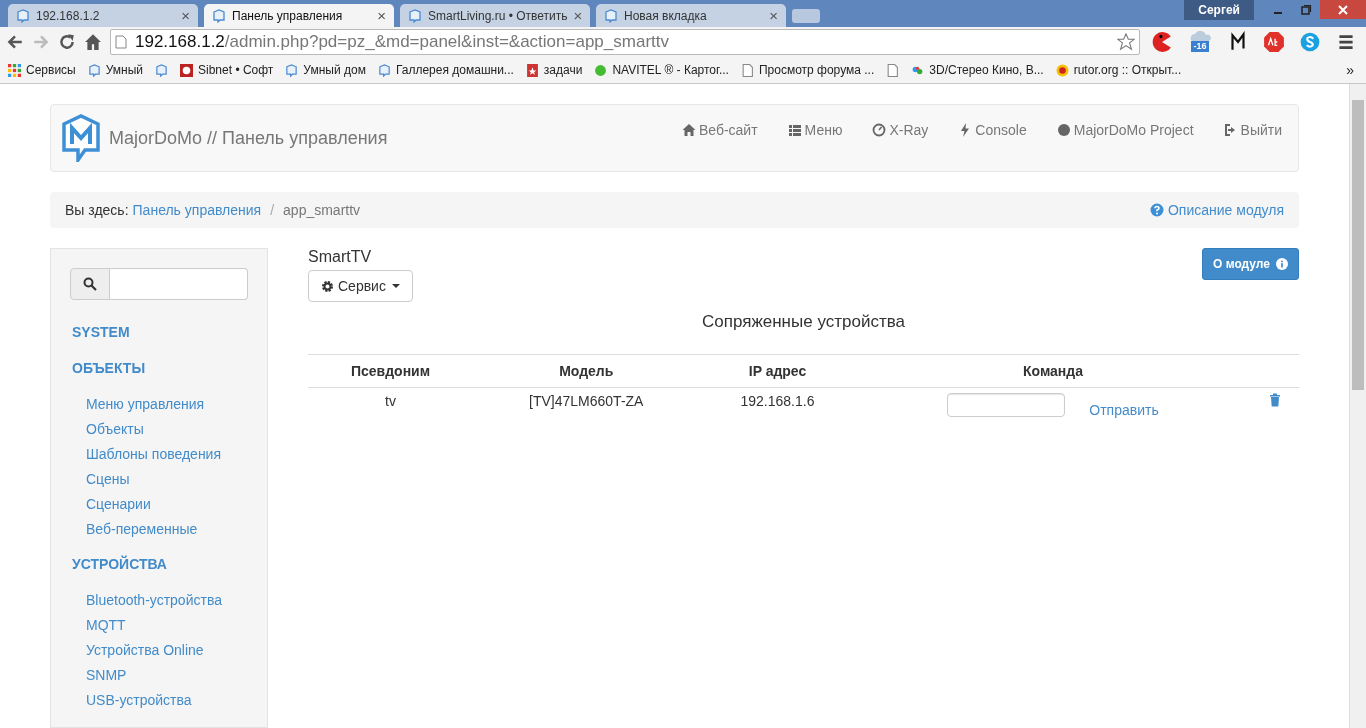 This screenshot has height=728, width=1366. What do you see at coordinates (103, 15) in the screenshot?
I see `browser-tab: 192.168.1.2 ×` at bounding box center [103, 15].